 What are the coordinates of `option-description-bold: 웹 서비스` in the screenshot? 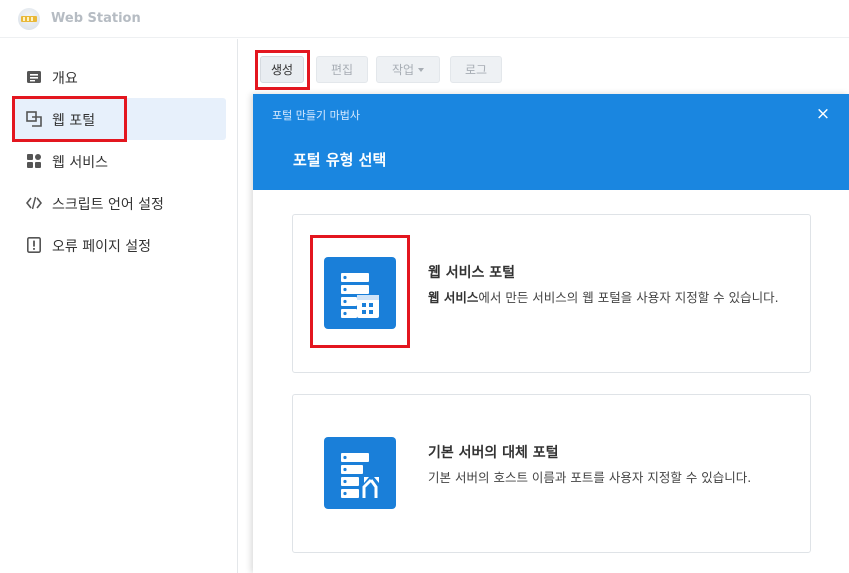 It's located at (453, 297).